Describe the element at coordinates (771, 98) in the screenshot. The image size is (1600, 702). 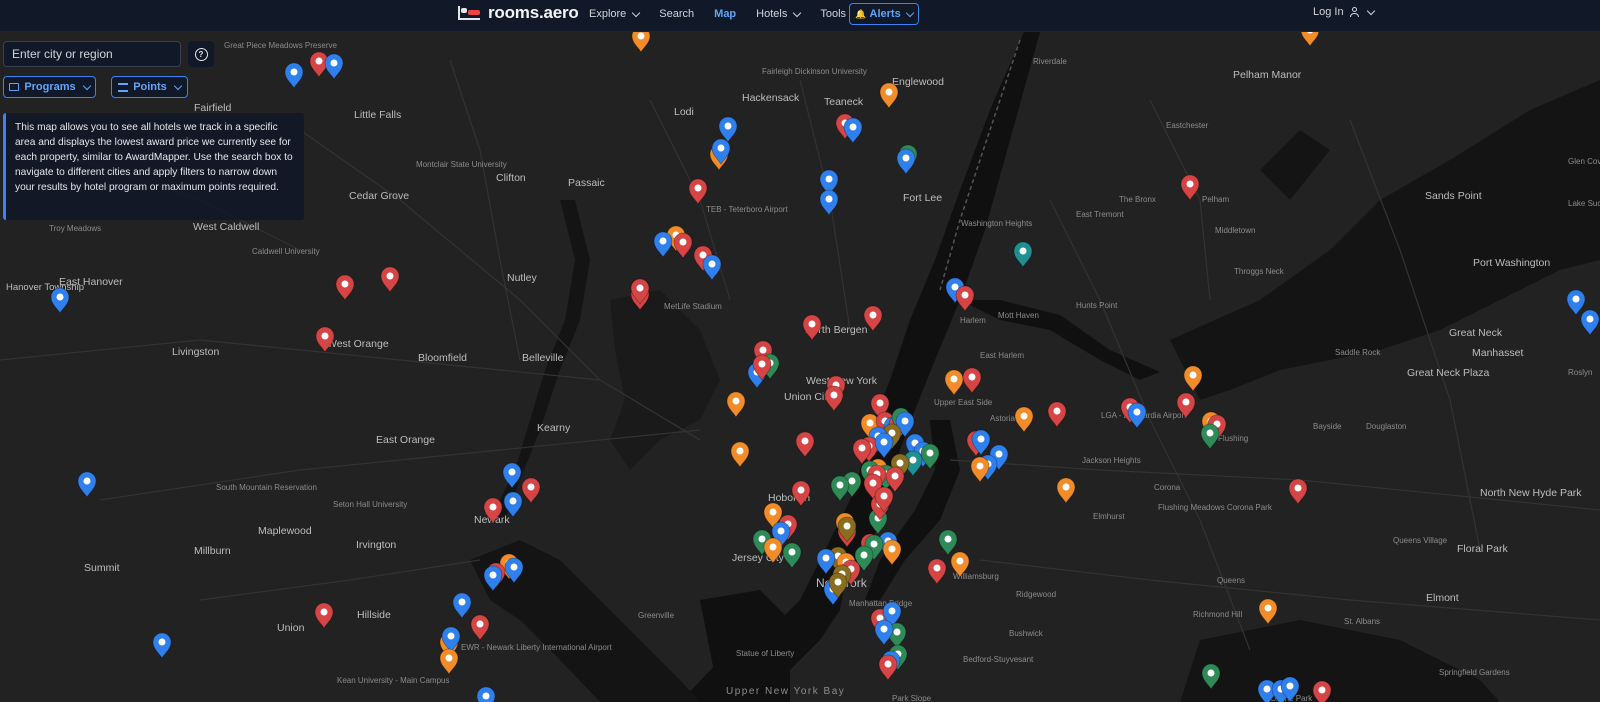
I see `map-label: Hackensack` at that location.